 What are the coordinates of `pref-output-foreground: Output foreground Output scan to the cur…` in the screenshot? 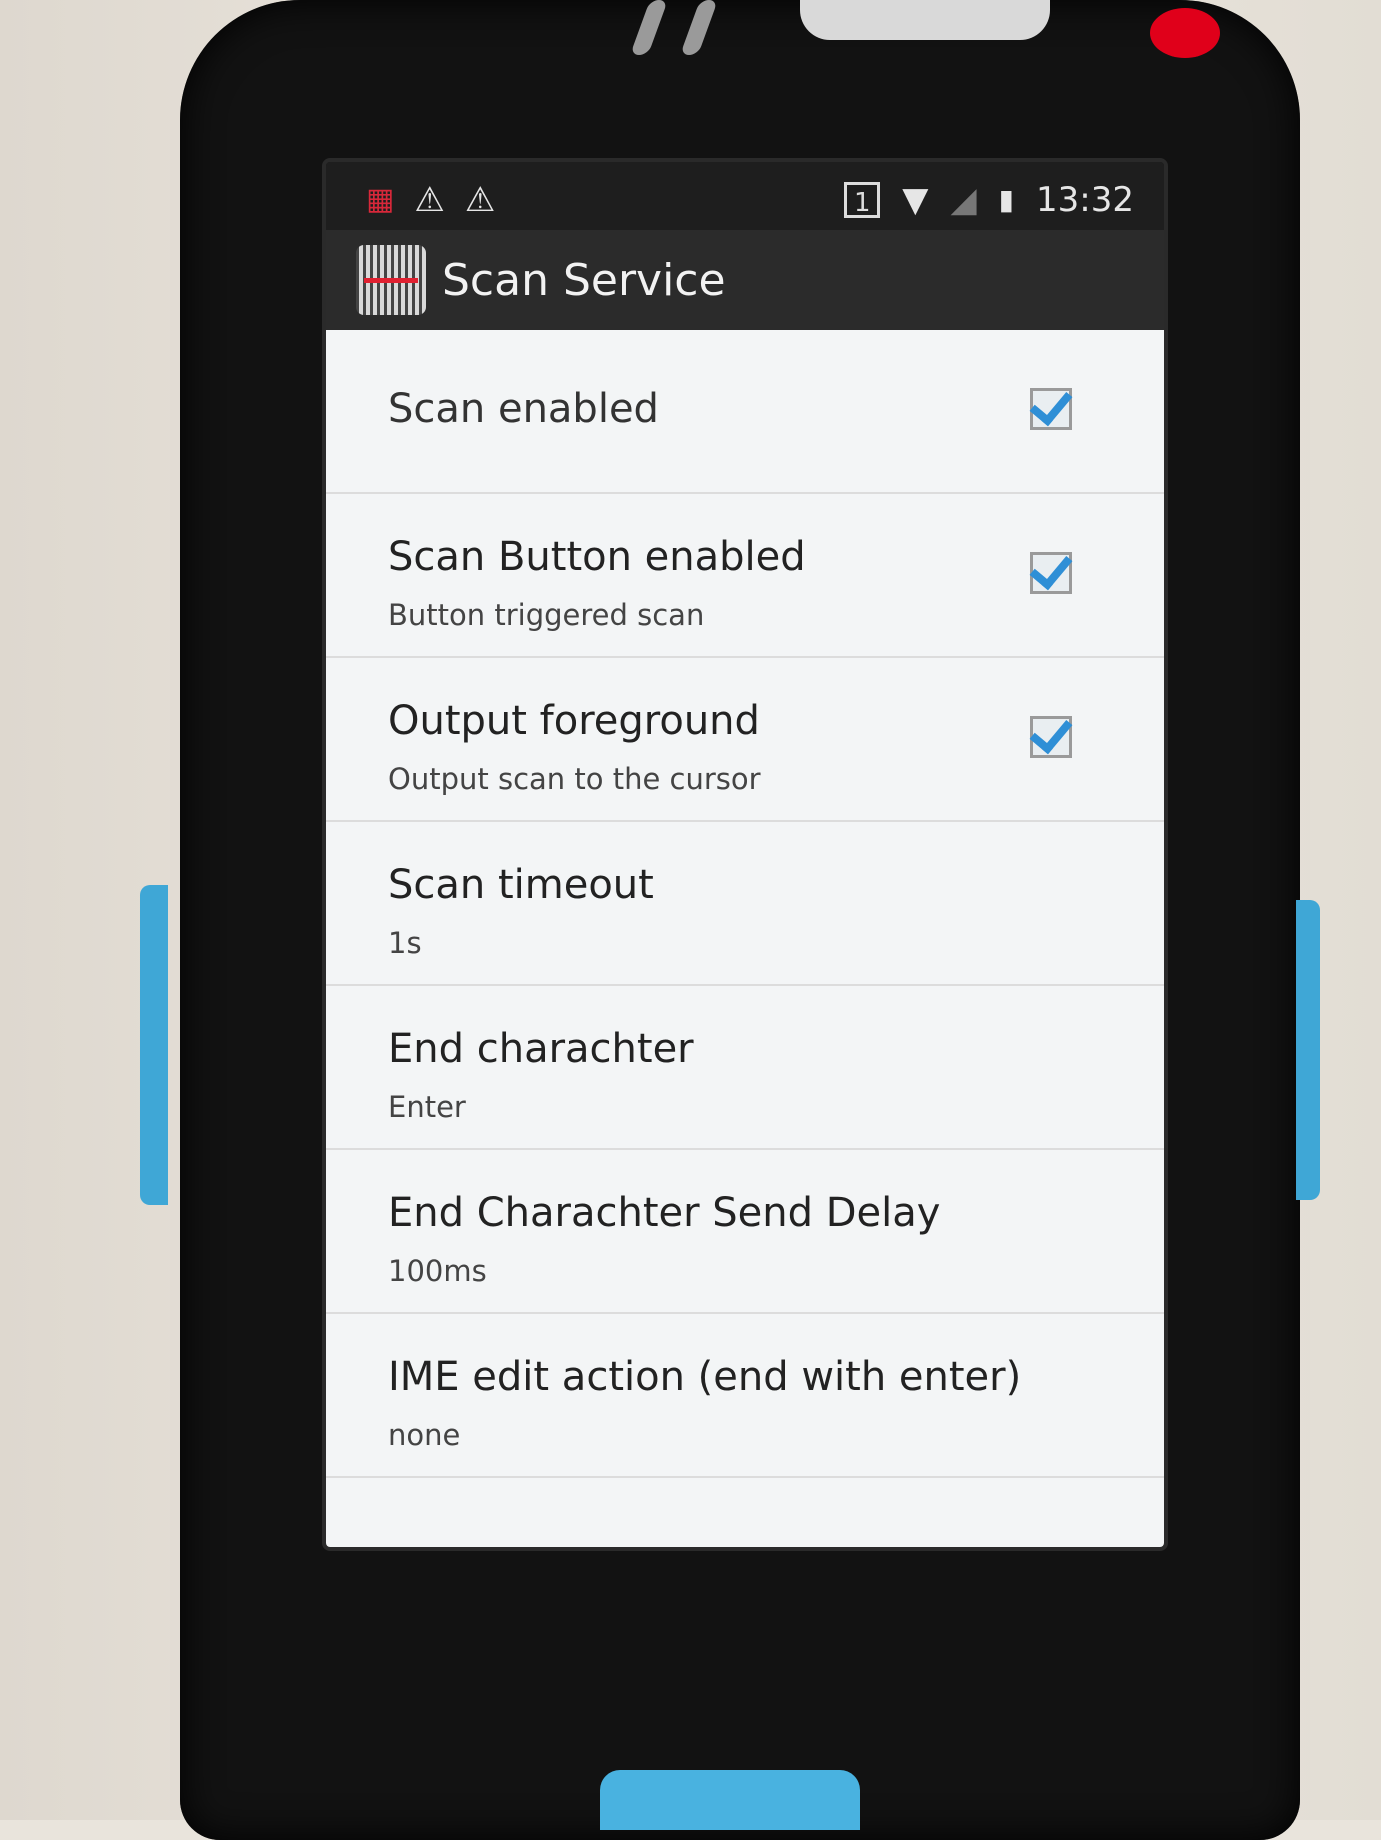 It's located at (745, 740).